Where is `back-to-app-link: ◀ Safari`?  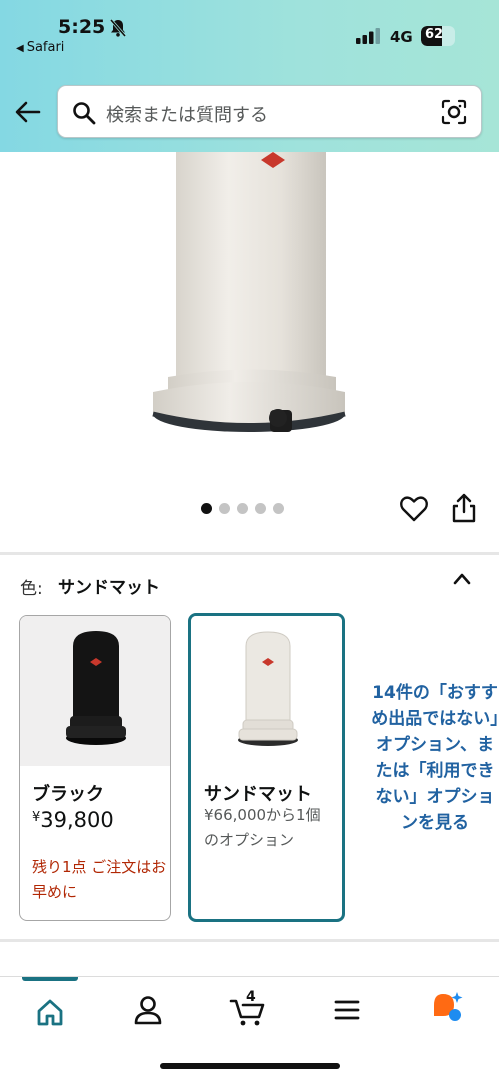 back-to-app-link: ◀ Safari is located at coordinates (40, 47).